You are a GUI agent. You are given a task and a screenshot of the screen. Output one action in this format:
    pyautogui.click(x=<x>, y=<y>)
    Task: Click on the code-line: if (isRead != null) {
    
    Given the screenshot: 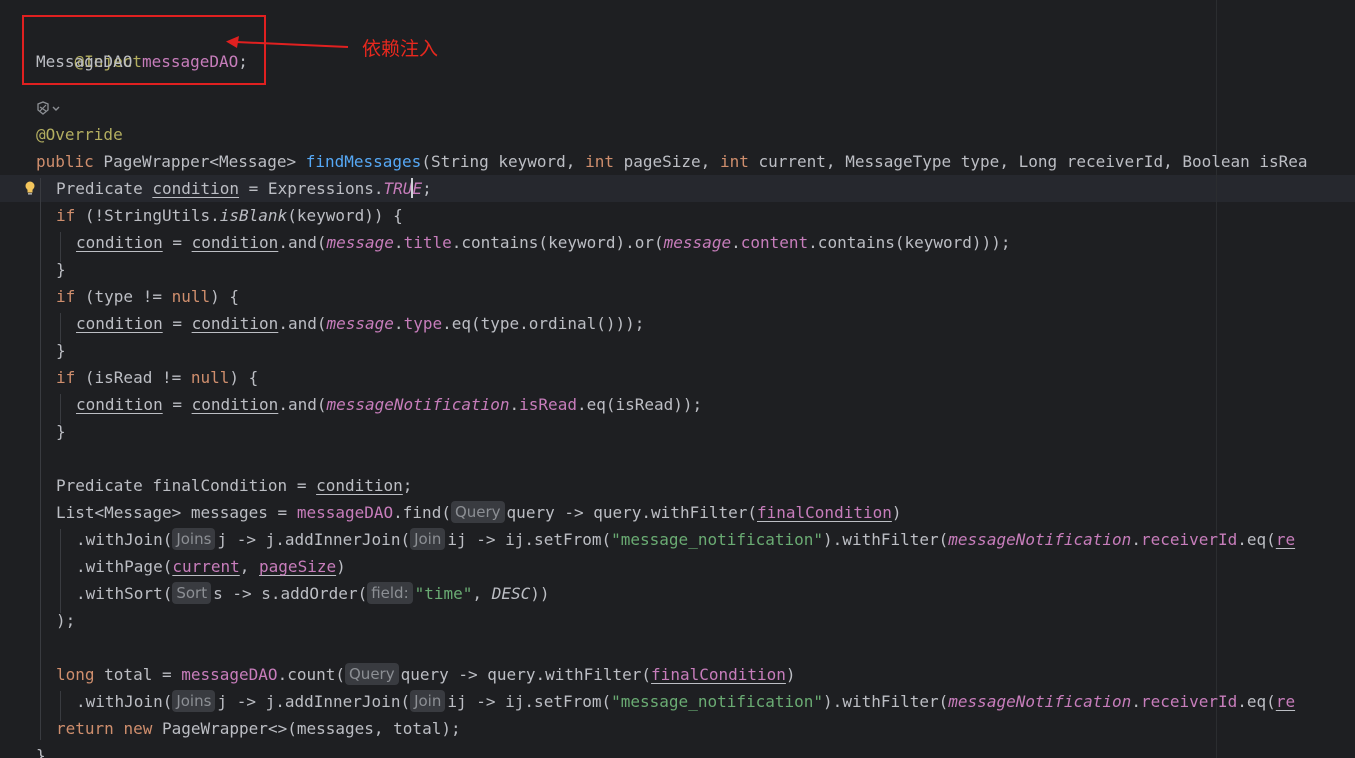 What is the action you would take?
    pyautogui.click(x=157, y=377)
    